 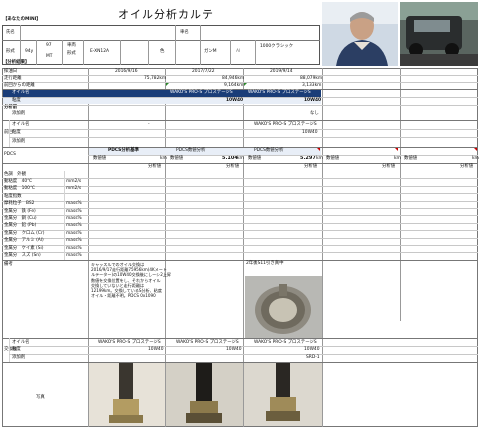 I want to click on next-visc-3: 10W40, so click(x=312, y=349).